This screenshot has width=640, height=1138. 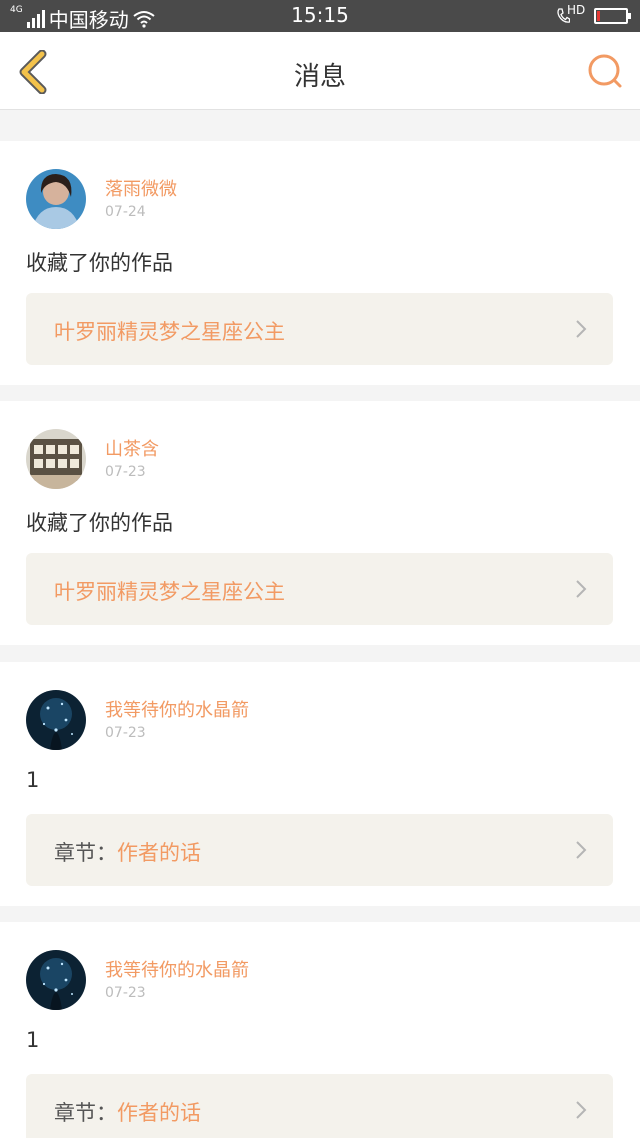 I want to click on username: 山茶含, so click(x=132, y=448).